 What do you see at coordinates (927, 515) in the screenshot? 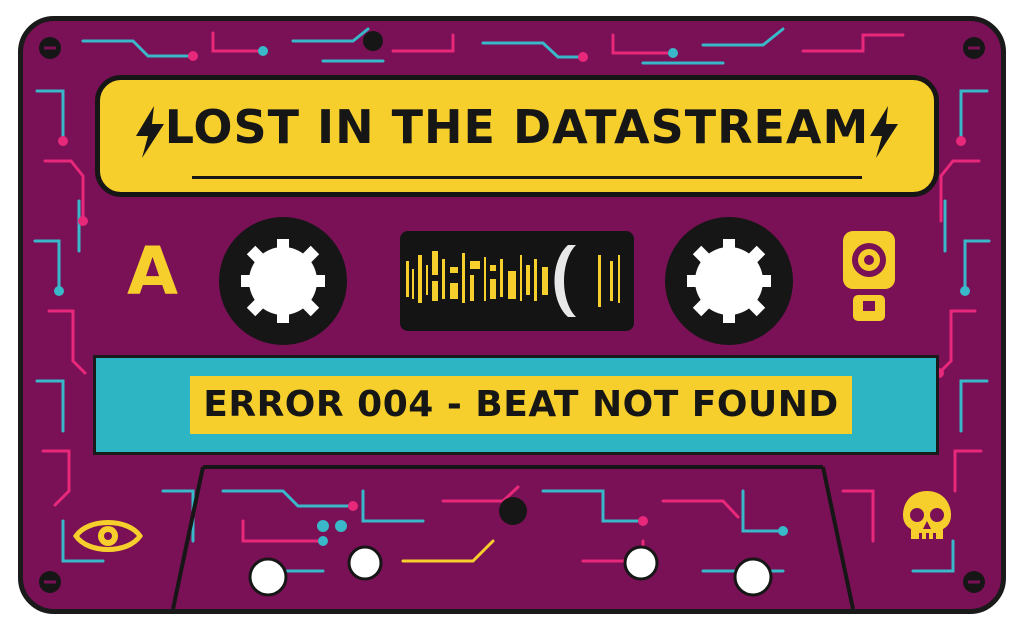
I see `skull-icon` at bounding box center [927, 515].